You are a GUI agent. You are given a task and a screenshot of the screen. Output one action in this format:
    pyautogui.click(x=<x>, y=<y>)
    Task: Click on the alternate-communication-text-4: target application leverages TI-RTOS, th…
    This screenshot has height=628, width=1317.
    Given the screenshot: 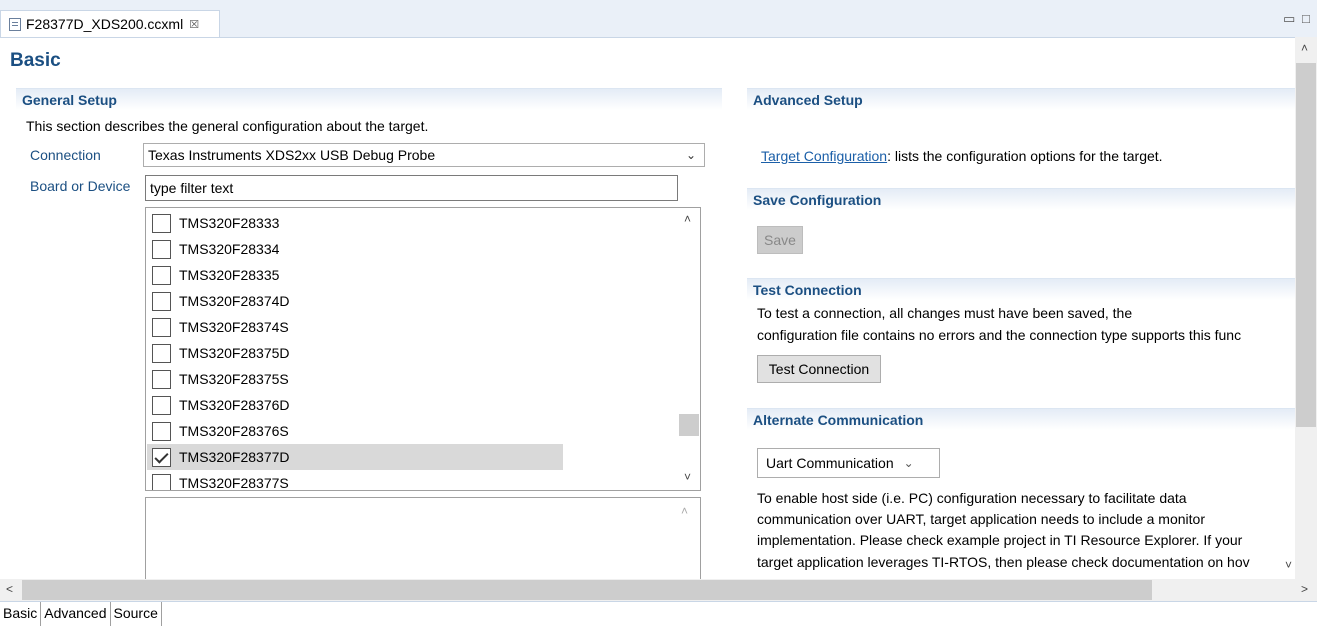 What is the action you would take?
    pyautogui.click(x=1003, y=562)
    